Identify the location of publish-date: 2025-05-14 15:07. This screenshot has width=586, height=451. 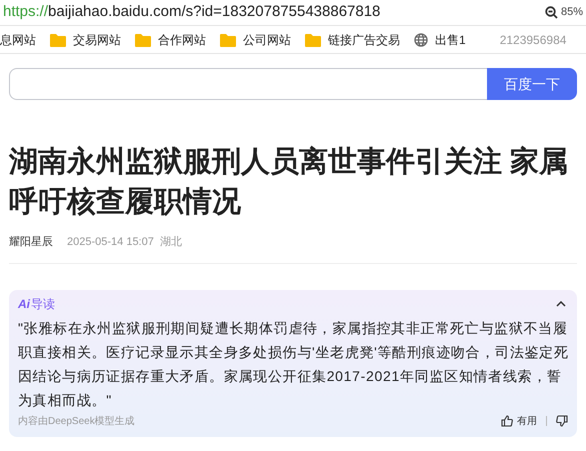
(110, 242).